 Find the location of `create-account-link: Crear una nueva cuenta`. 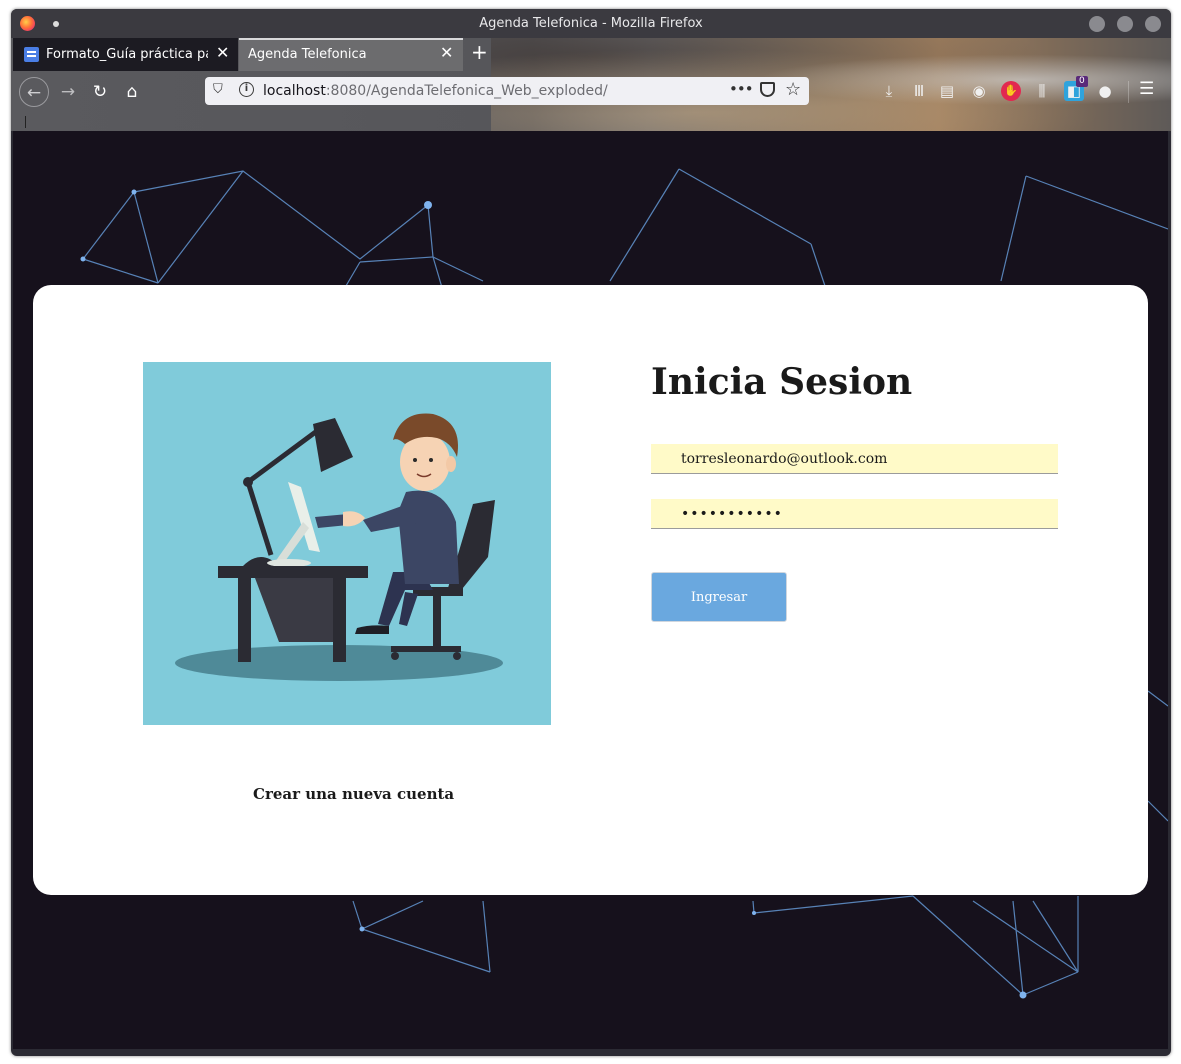

create-account-link: Crear una nueva cuenta is located at coordinates (353, 794).